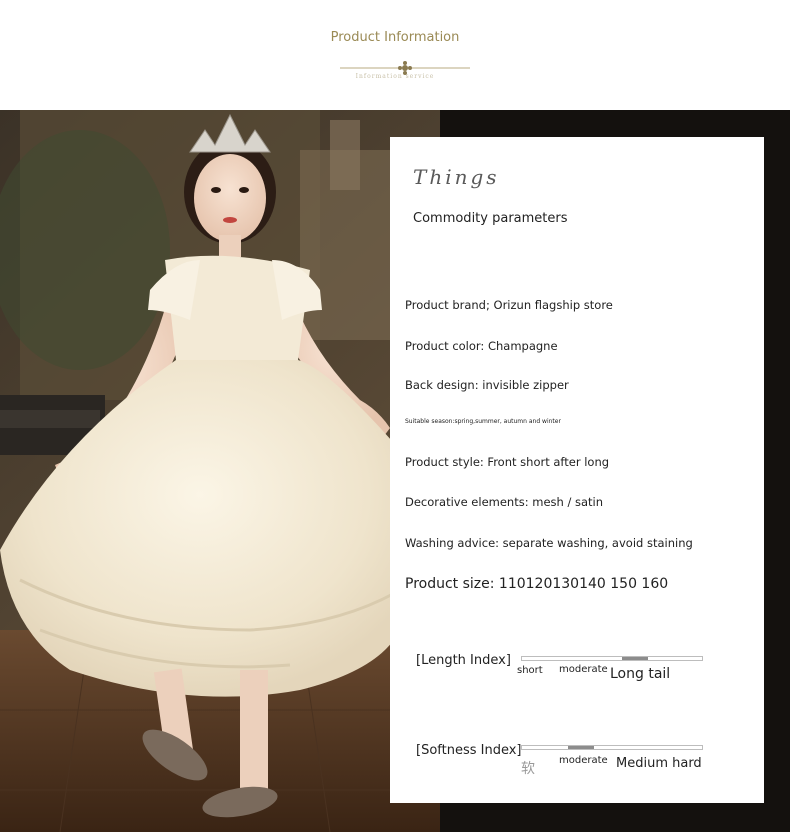  Describe the element at coordinates (463, 660) in the screenshot. I see `length-index-label: [Length Index]` at that location.